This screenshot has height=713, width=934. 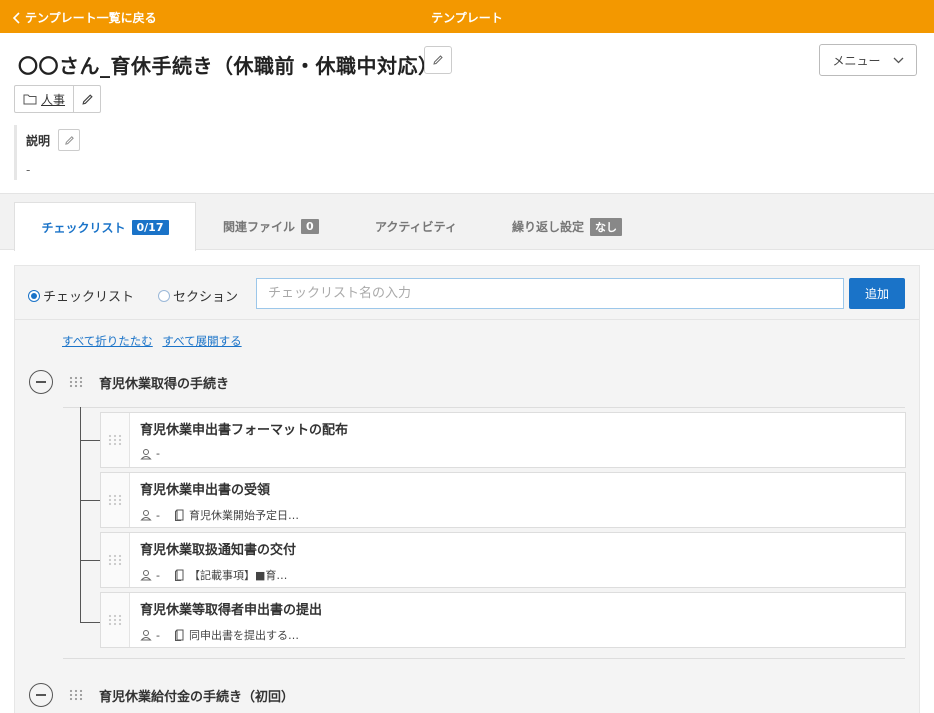 I want to click on tab-checklist: チェックリスト 0/17, so click(x=105, y=226).